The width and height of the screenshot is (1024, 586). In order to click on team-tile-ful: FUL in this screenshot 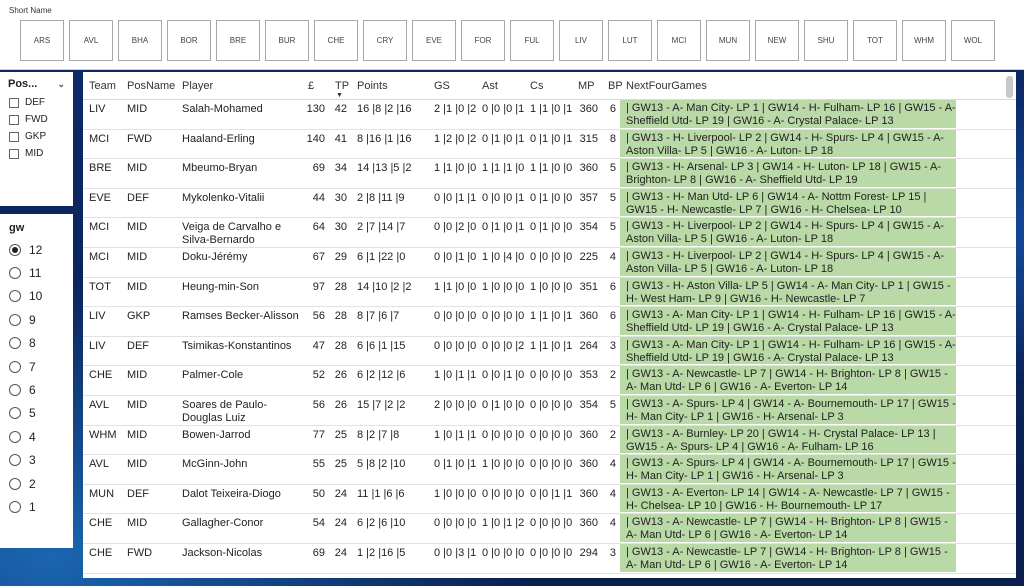, I will do `click(532, 40)`.